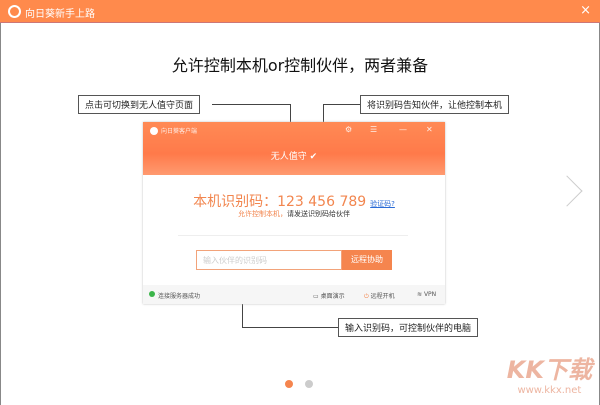 This screenshot has width=600, height=405. I want to click on status-bar: 连接服务器成功 ▭ 桌面演示 ⏻ 远程开机 ≋ VPN, so click(294, 294).